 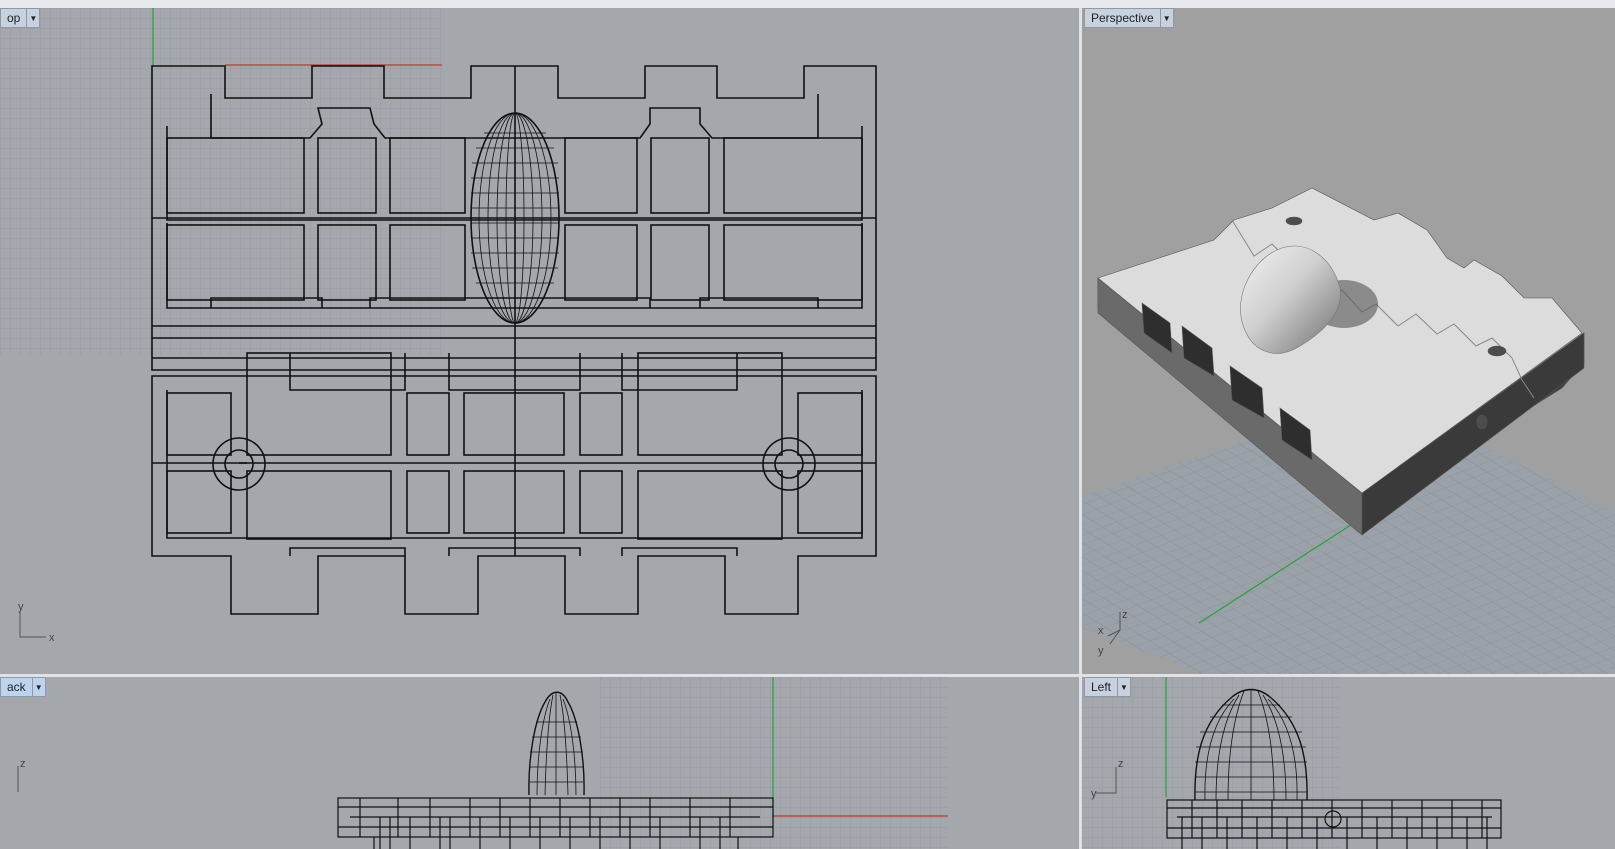 I want to click on viewport-label: ack, so click(x=16, y=687).